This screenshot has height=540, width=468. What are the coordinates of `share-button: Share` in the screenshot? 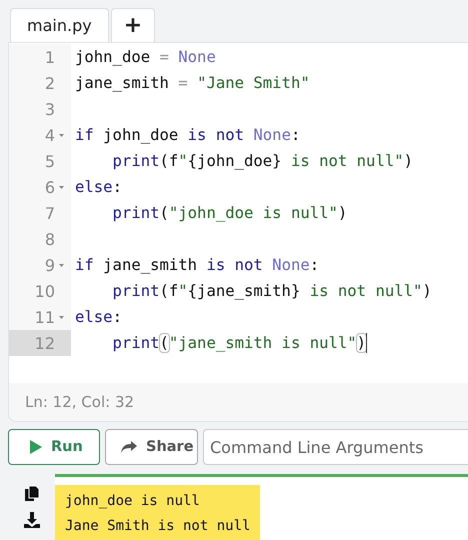 It's located at (151, 447).